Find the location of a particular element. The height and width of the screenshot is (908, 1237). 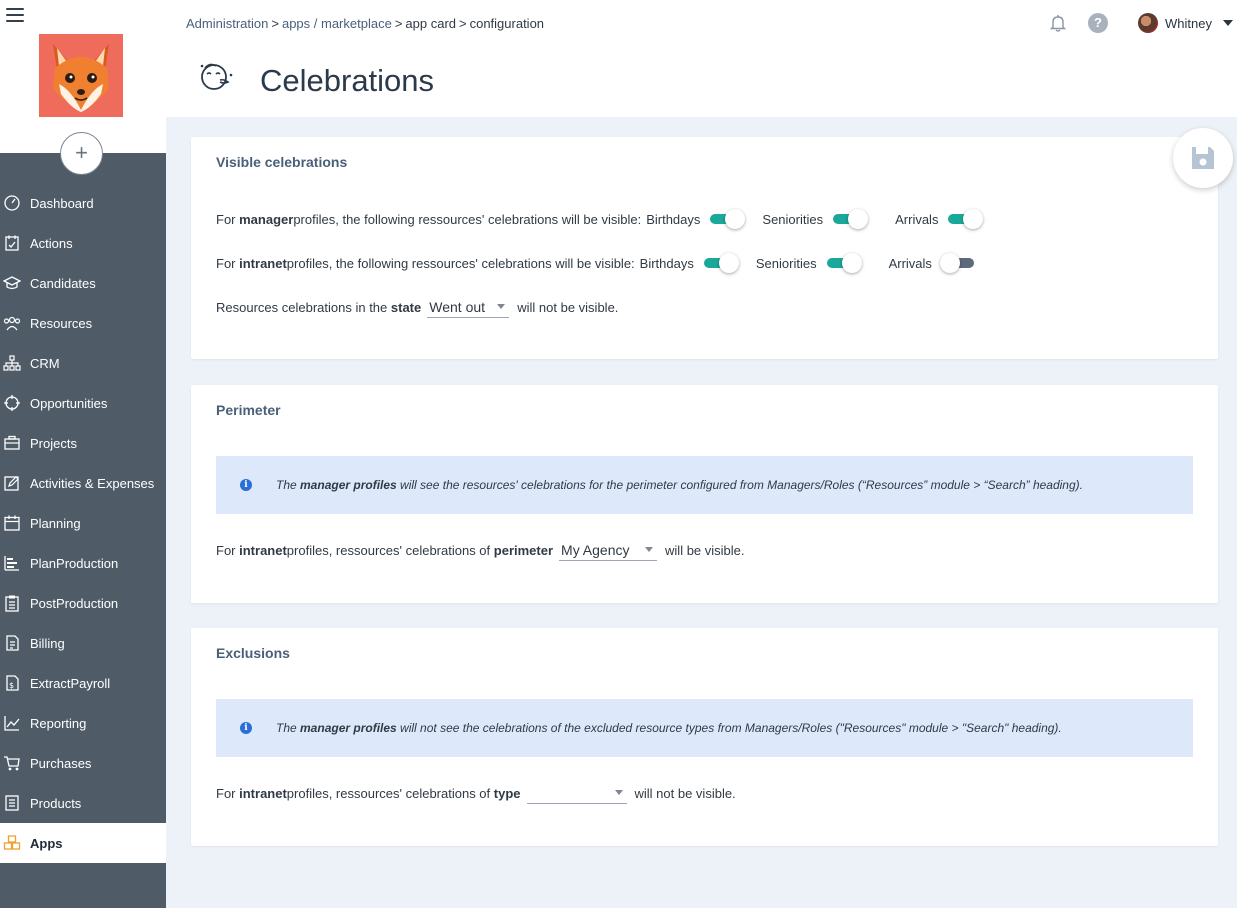

page-title: Celebrations is located at coordinates (347, 80).